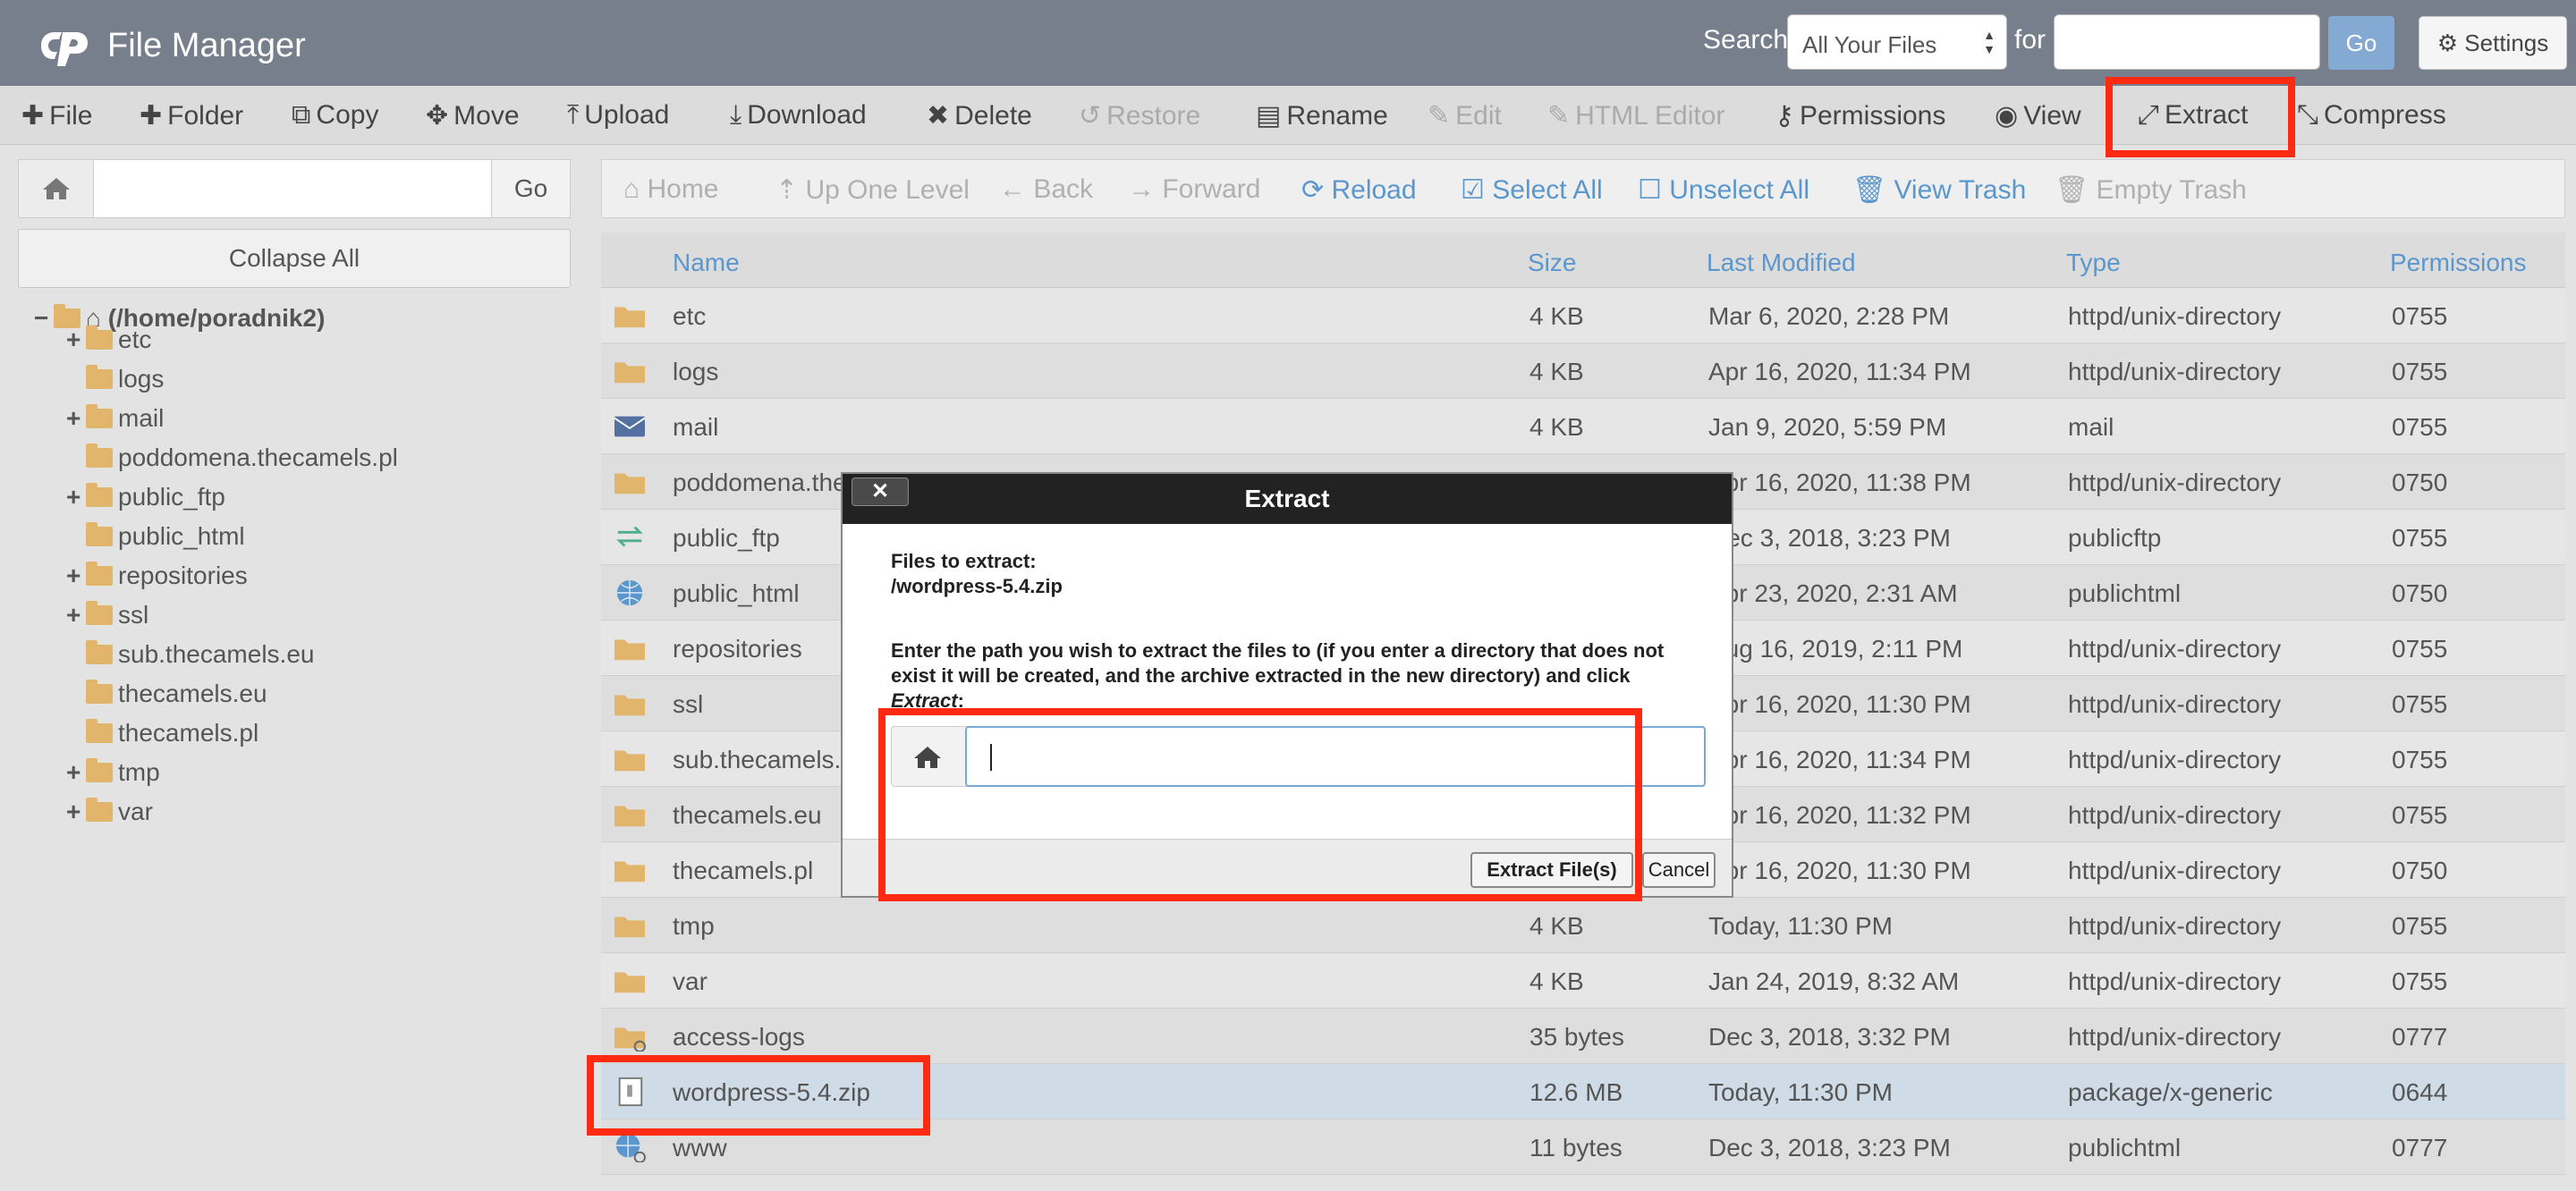 The width and height of the screenshot is (2576, 1191). Describe the element at coordinates (1473, 190) in the screenshot. I see `checkbox-checked-icon: ☑` at that location.